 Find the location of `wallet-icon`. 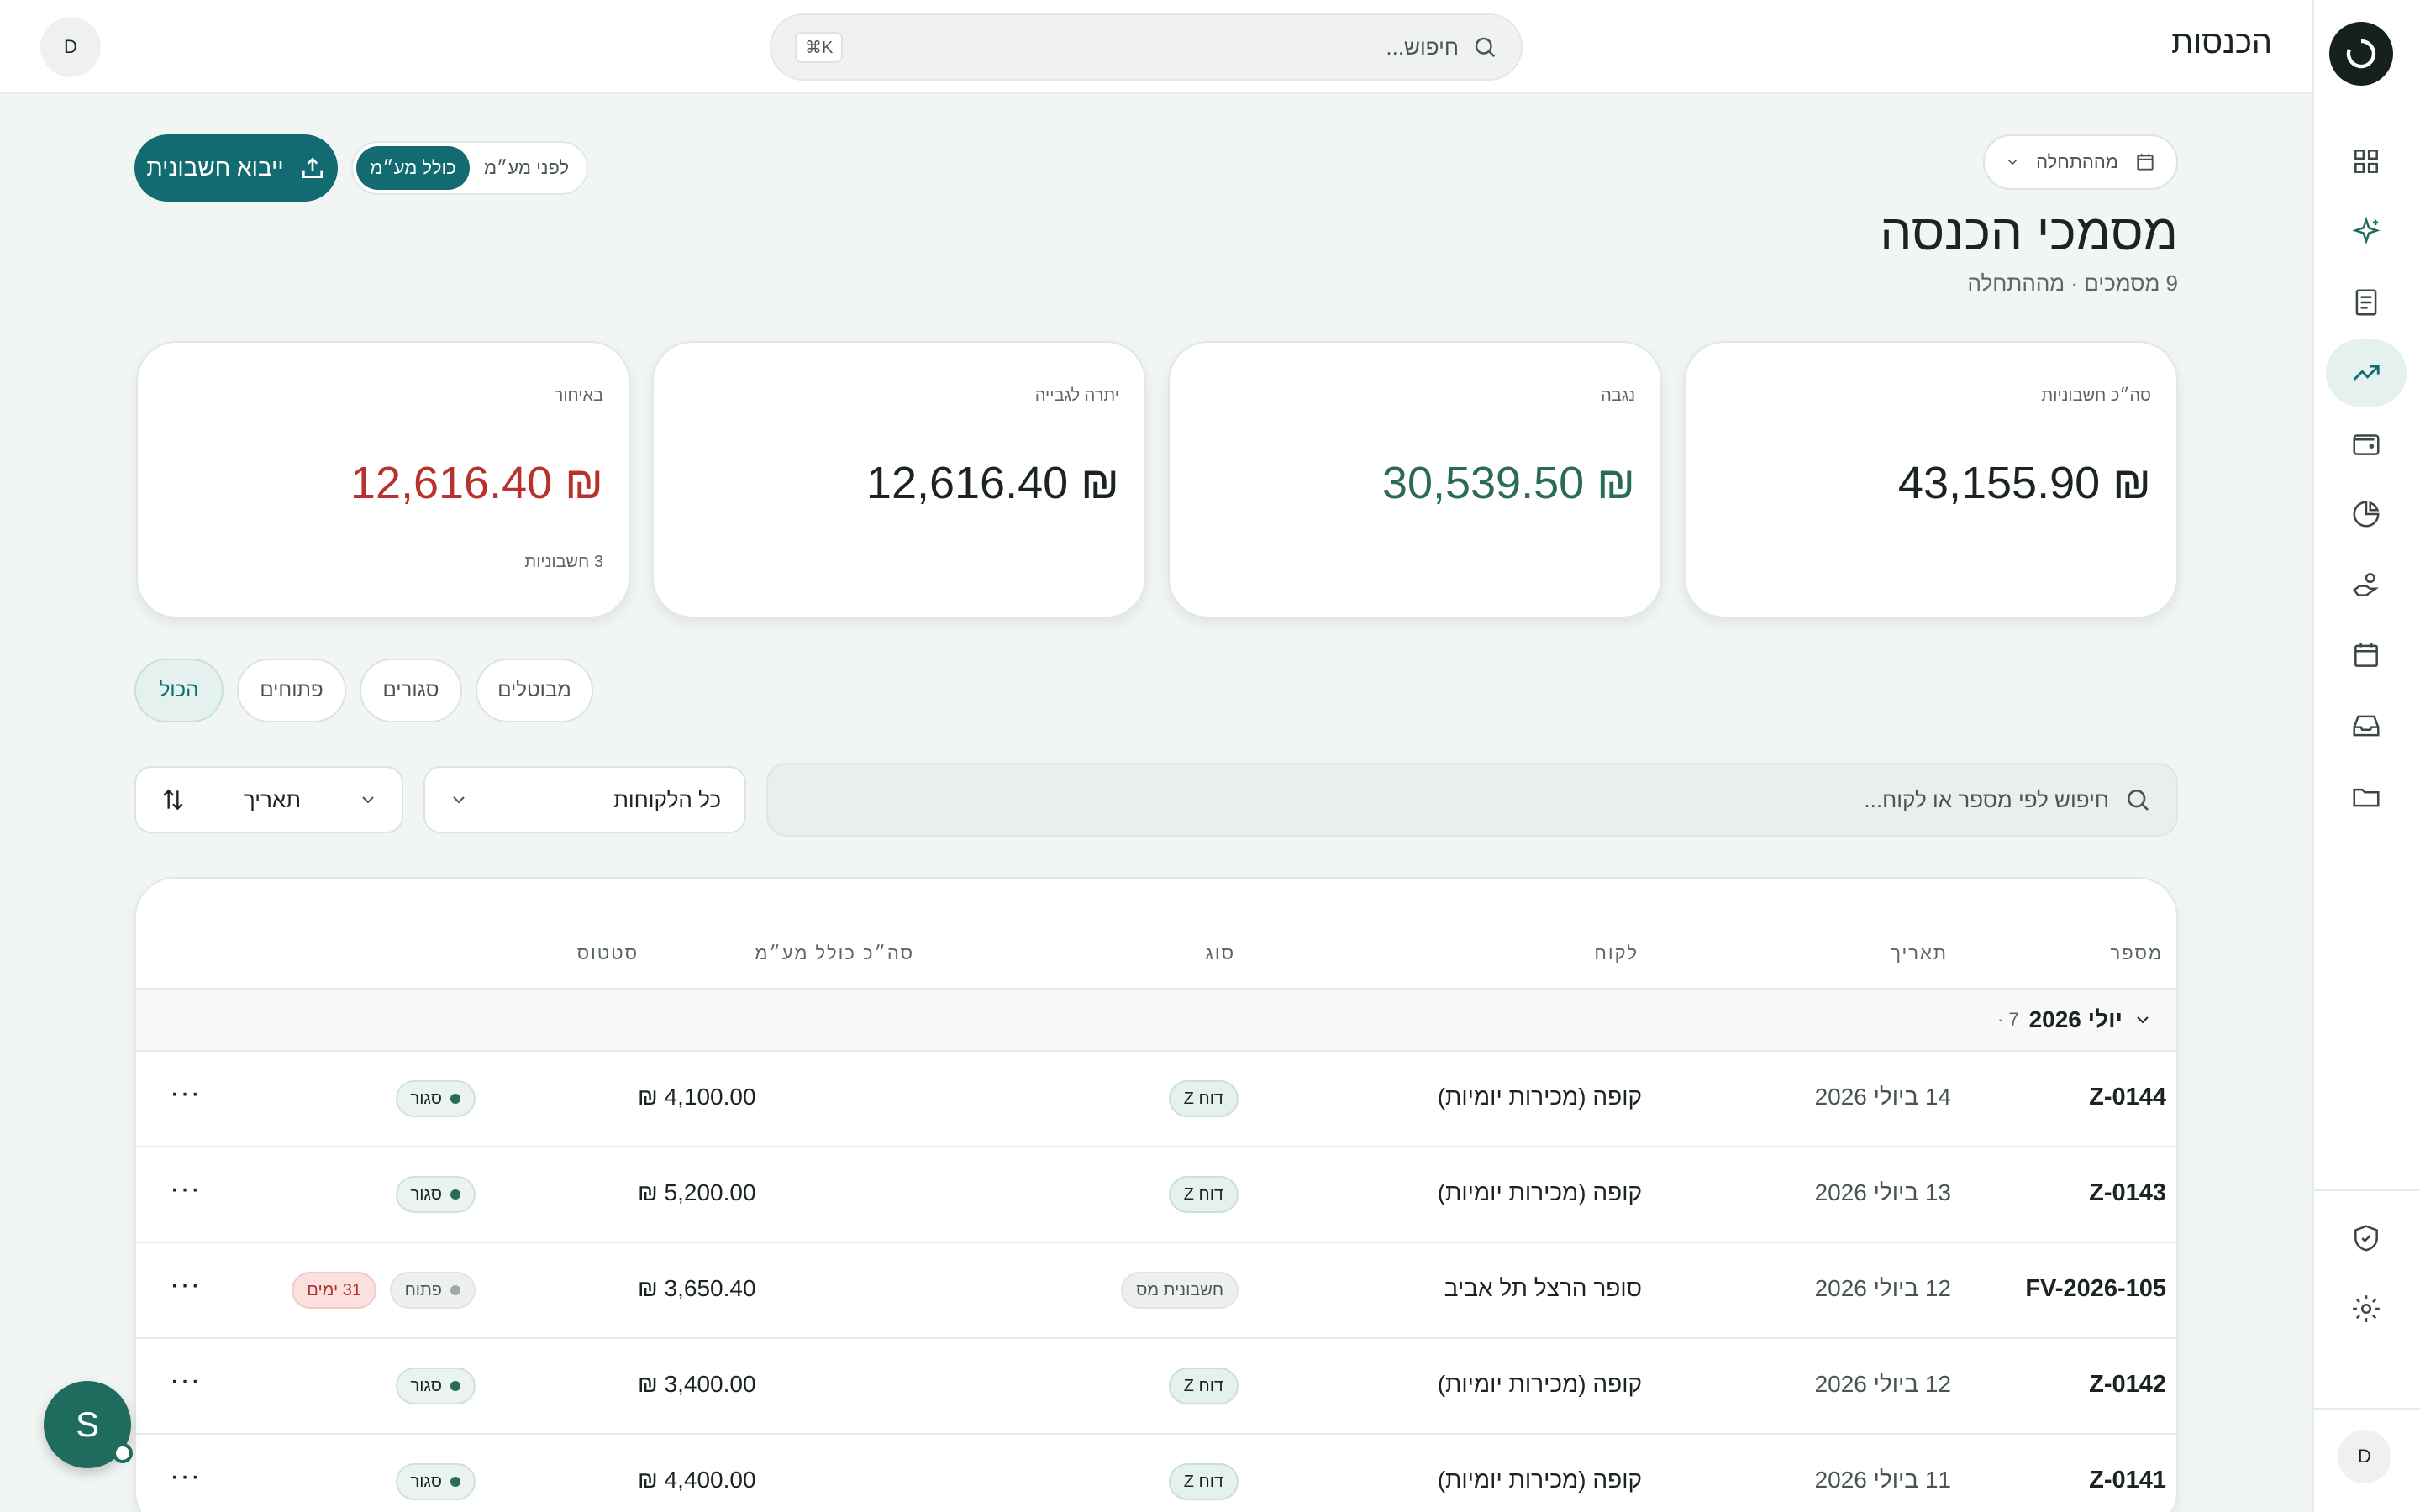

wallet-icon is located at coordinates (2366, 444).